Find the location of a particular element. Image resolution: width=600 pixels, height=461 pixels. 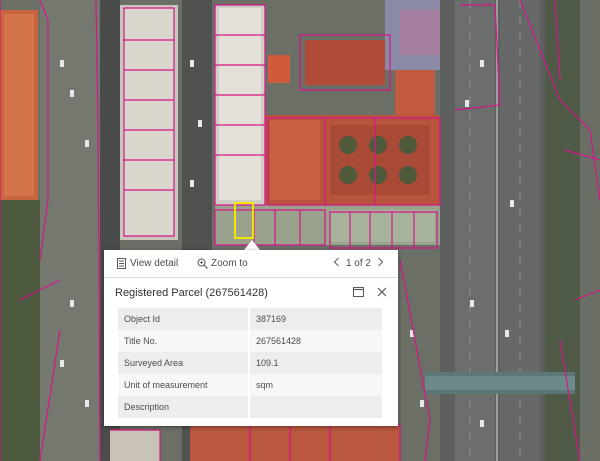

popup-pointer is located at coordinates (252, 245).